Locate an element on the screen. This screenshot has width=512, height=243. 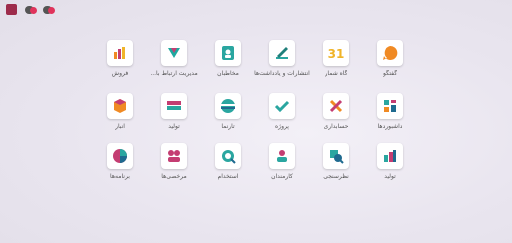
app-notes: انتشارات و یادداشت‌ها is located at coordinates (282, 64).